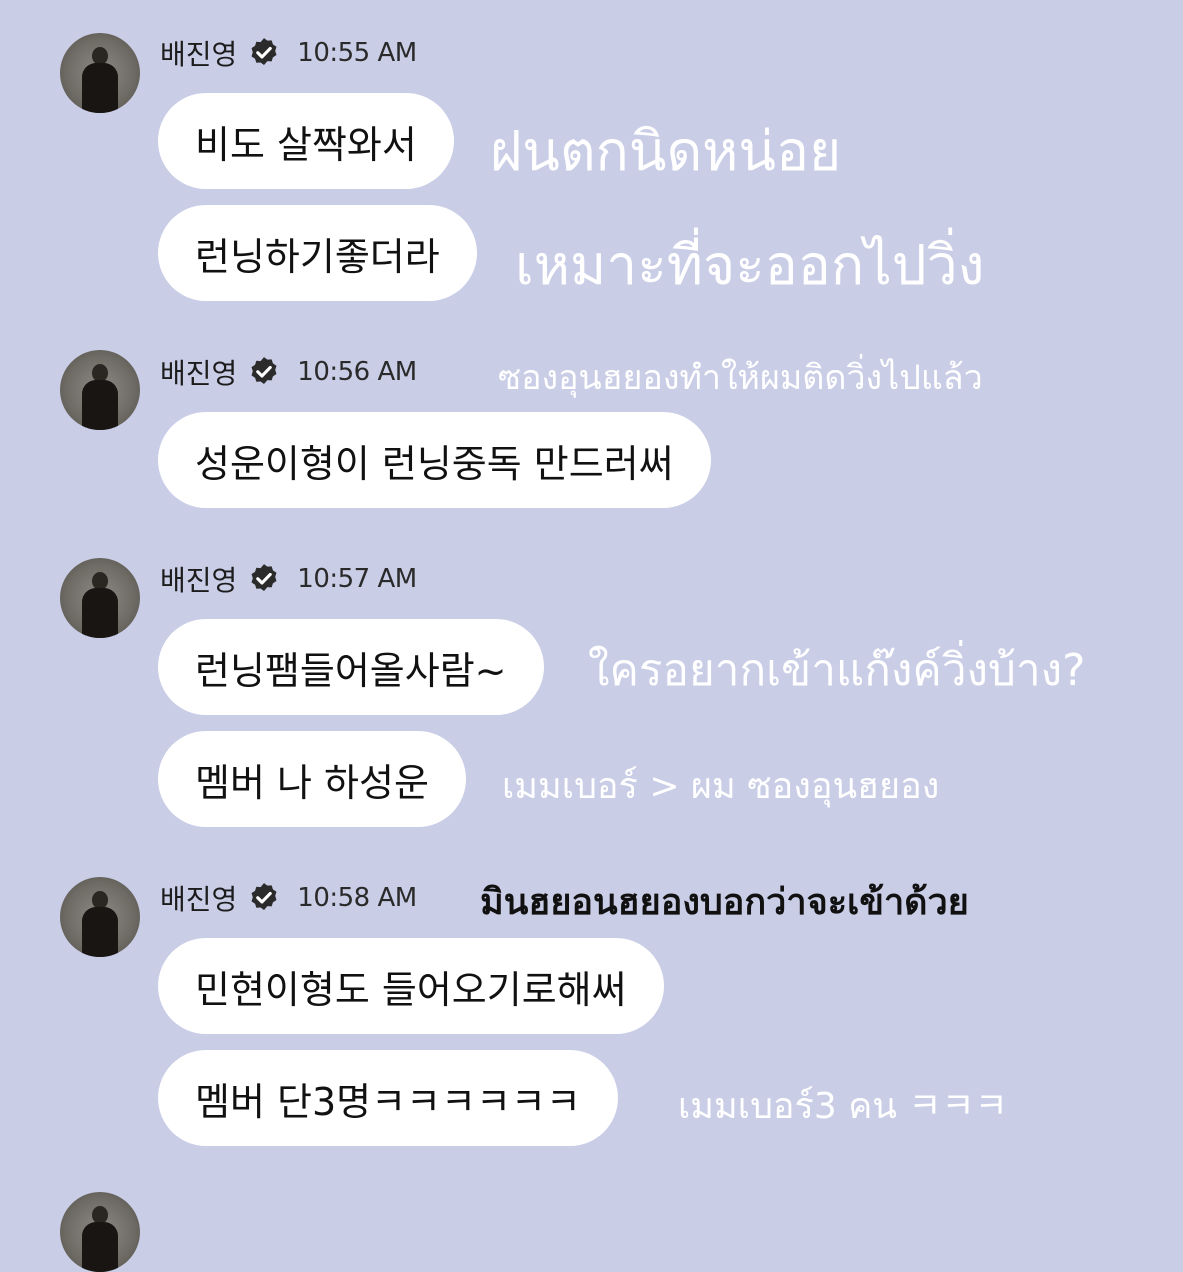 The height and width of the screenshot is (1272, 1183). Describe the element at coordinates (317, 253) in the screenshot. I see `message-bubble: 런닝하기좋더라` at that location.